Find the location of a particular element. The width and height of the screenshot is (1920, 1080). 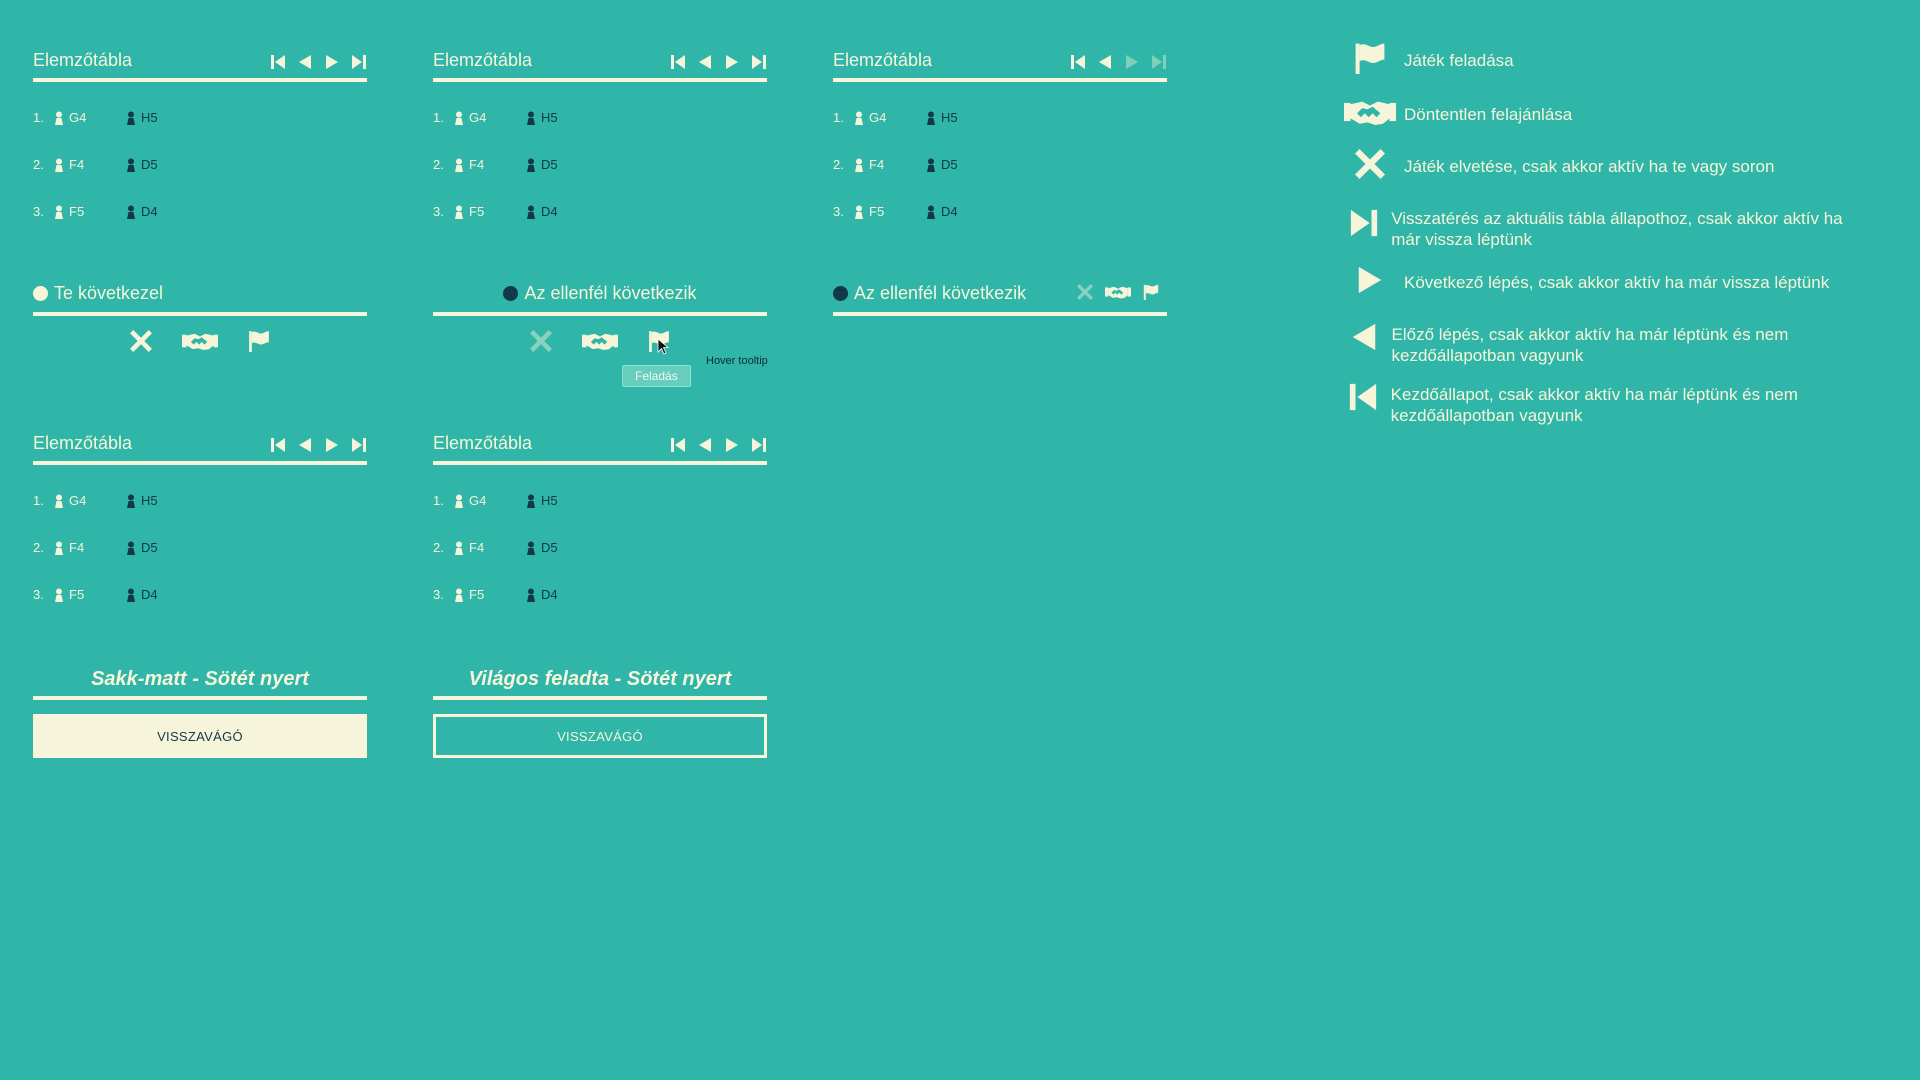

black-move: D5 is located at coordinates (941, 164).